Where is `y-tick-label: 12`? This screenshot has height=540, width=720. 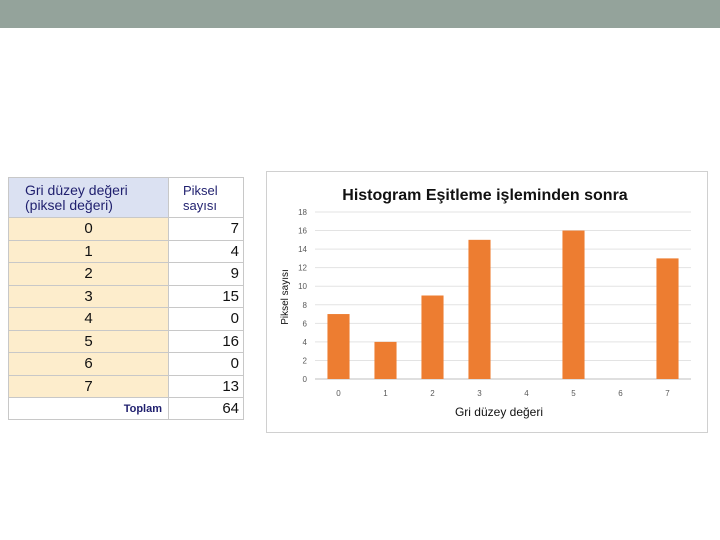 y-tick-label: 12 is located at coordinates (302, 268).